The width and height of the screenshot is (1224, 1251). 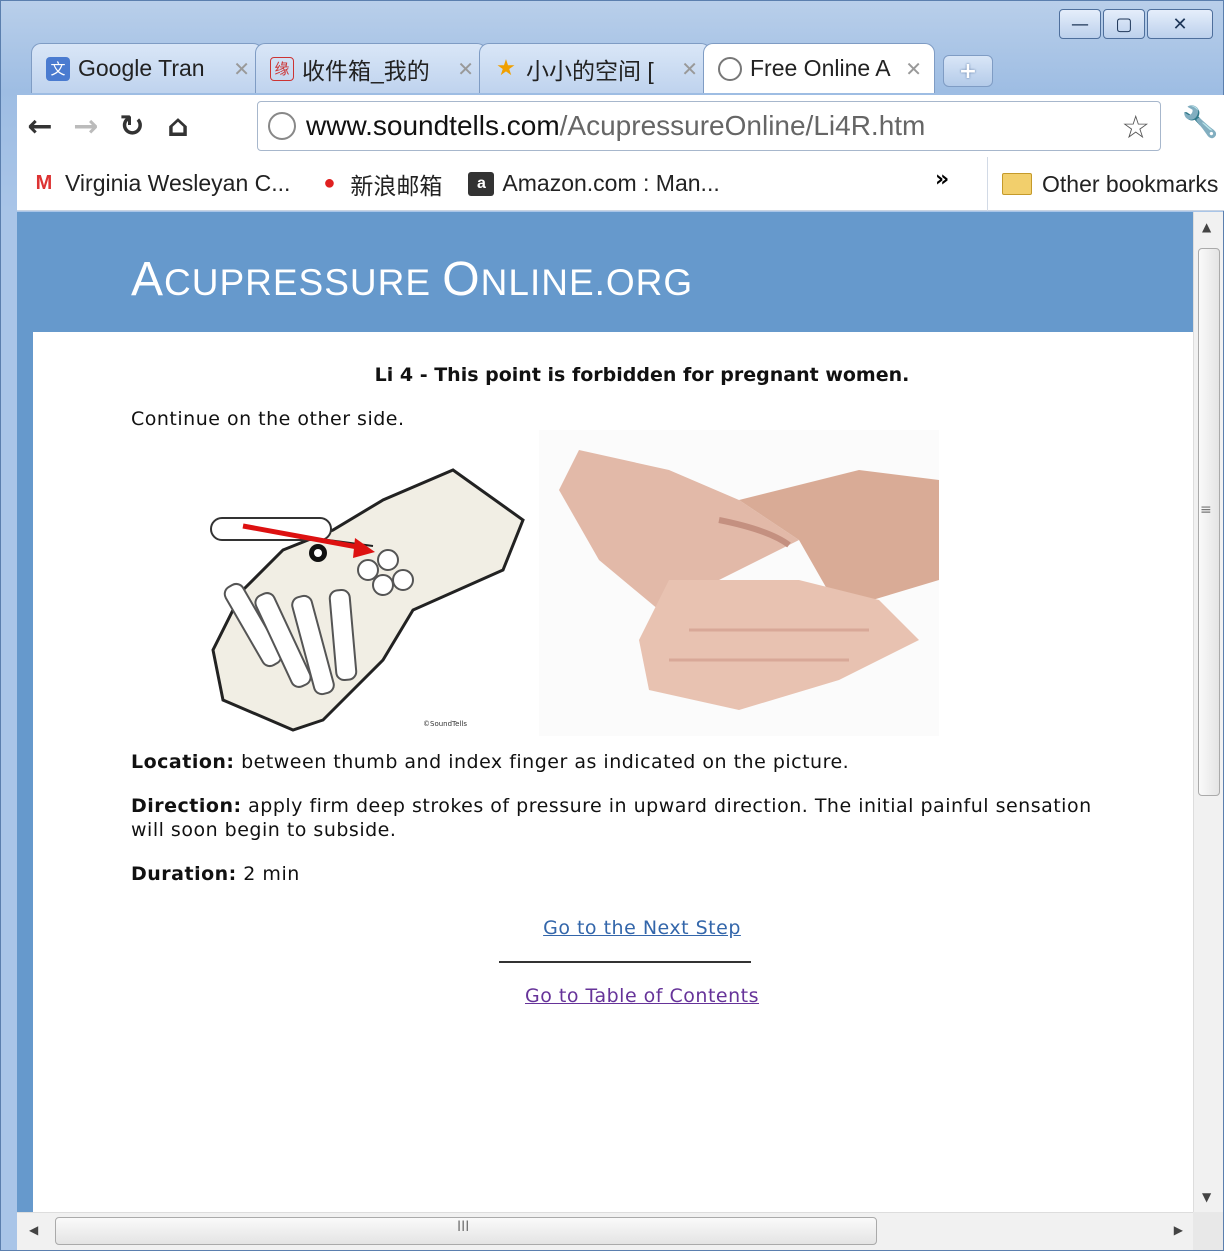 What do you see at coordinates (968, 71) in the screenshot?
I see `new-tab-button: +` at bounding box center [968, 71].